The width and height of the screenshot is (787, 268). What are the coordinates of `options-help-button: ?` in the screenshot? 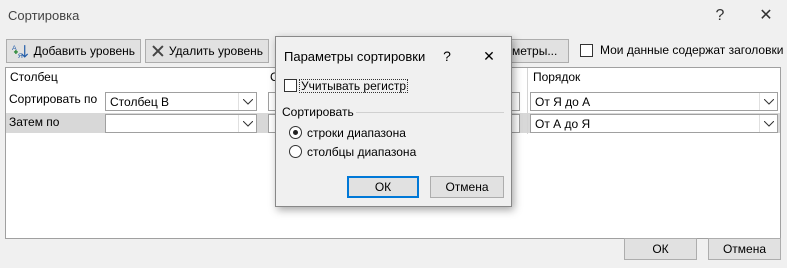 It's located at (447, 56).